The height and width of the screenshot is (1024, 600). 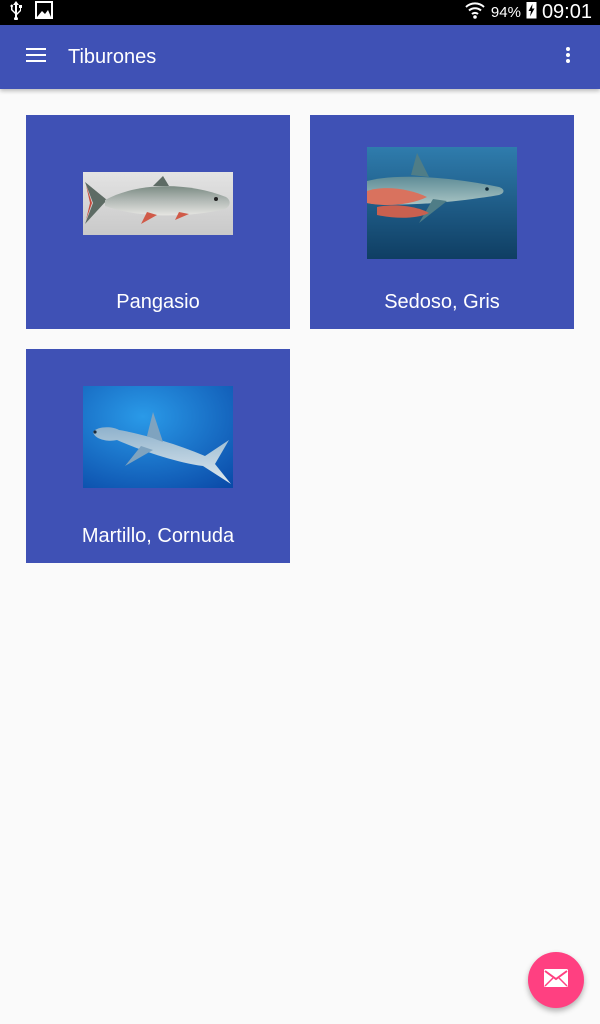 I want to click on email-fab-button, so click(x=556, y=980).